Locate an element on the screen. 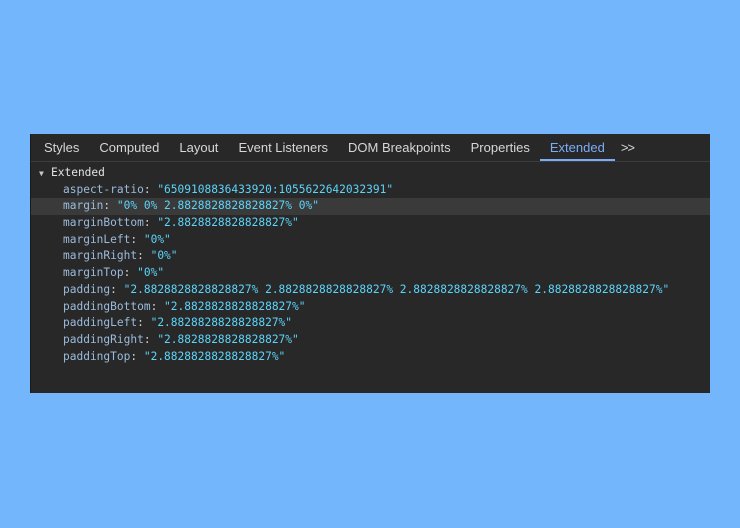 This screenshot has height=528, width=740. property-row: marginBottom: "2.8828828828828827%" is located at coordinates (370, 223).